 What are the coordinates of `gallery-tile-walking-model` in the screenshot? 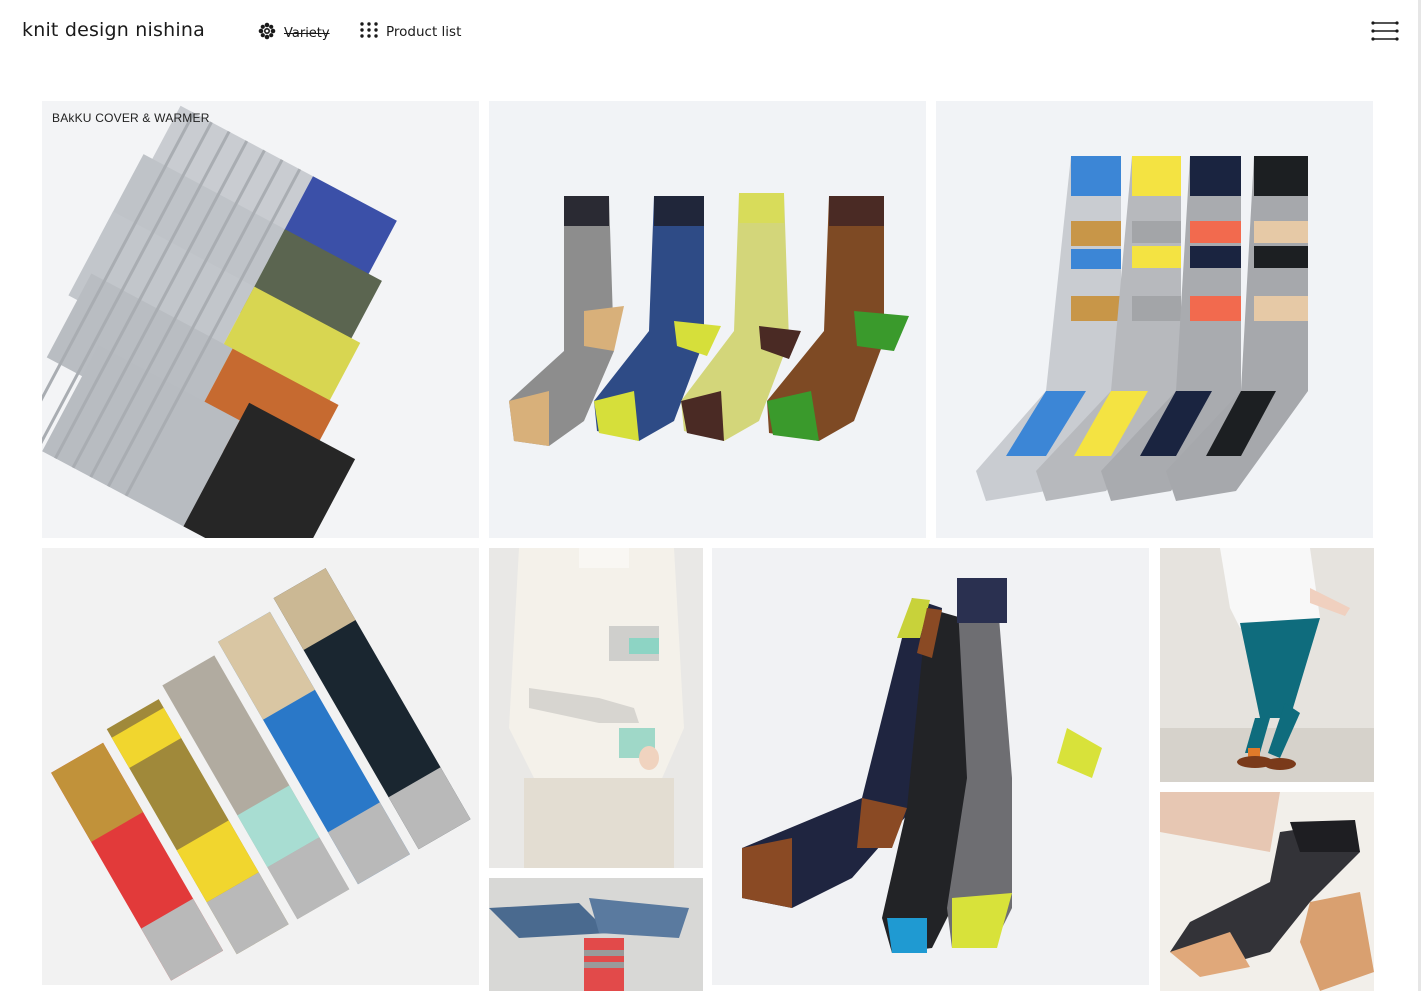 It's located at (1267, 665).